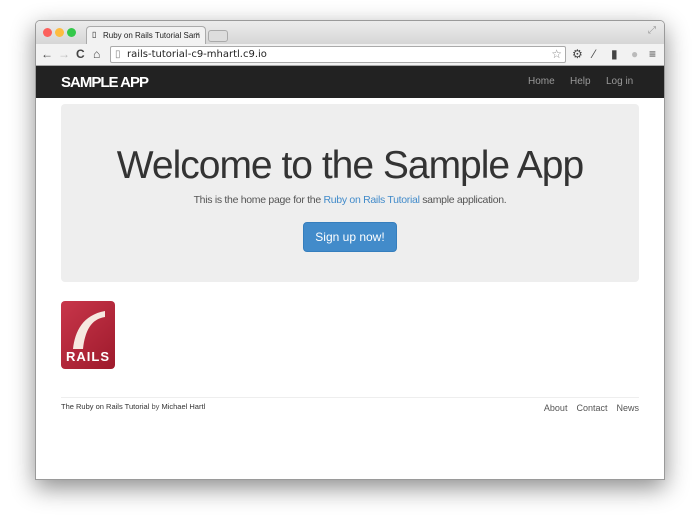 This screenshot has width=700, height=529. What do you see at coordinates (577, 54) in the screenshot?
I see `settings-gear-icon: ⚙` at bounding box center [577, 54].